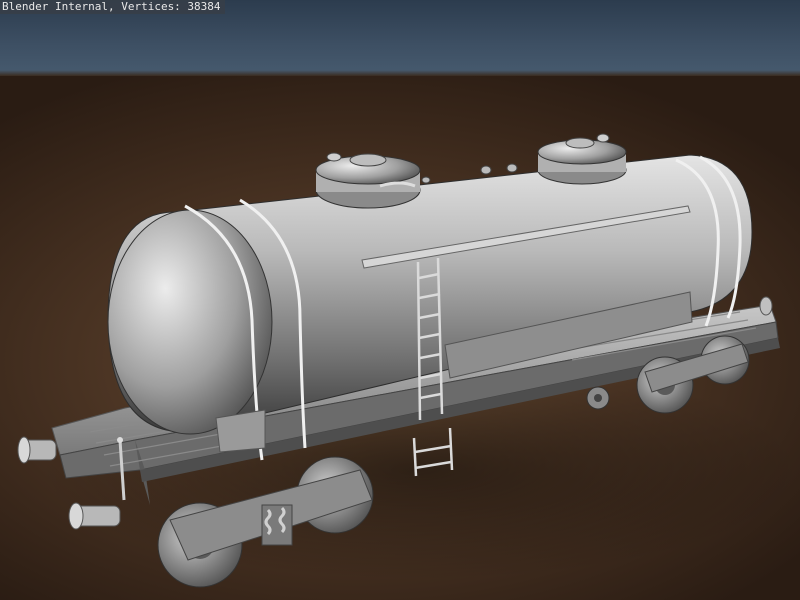 The height and width of the screenshot is (600, 800). Describe the element at coordinates (582, 159) in the screenshot. I see `rear-dome` at that location.